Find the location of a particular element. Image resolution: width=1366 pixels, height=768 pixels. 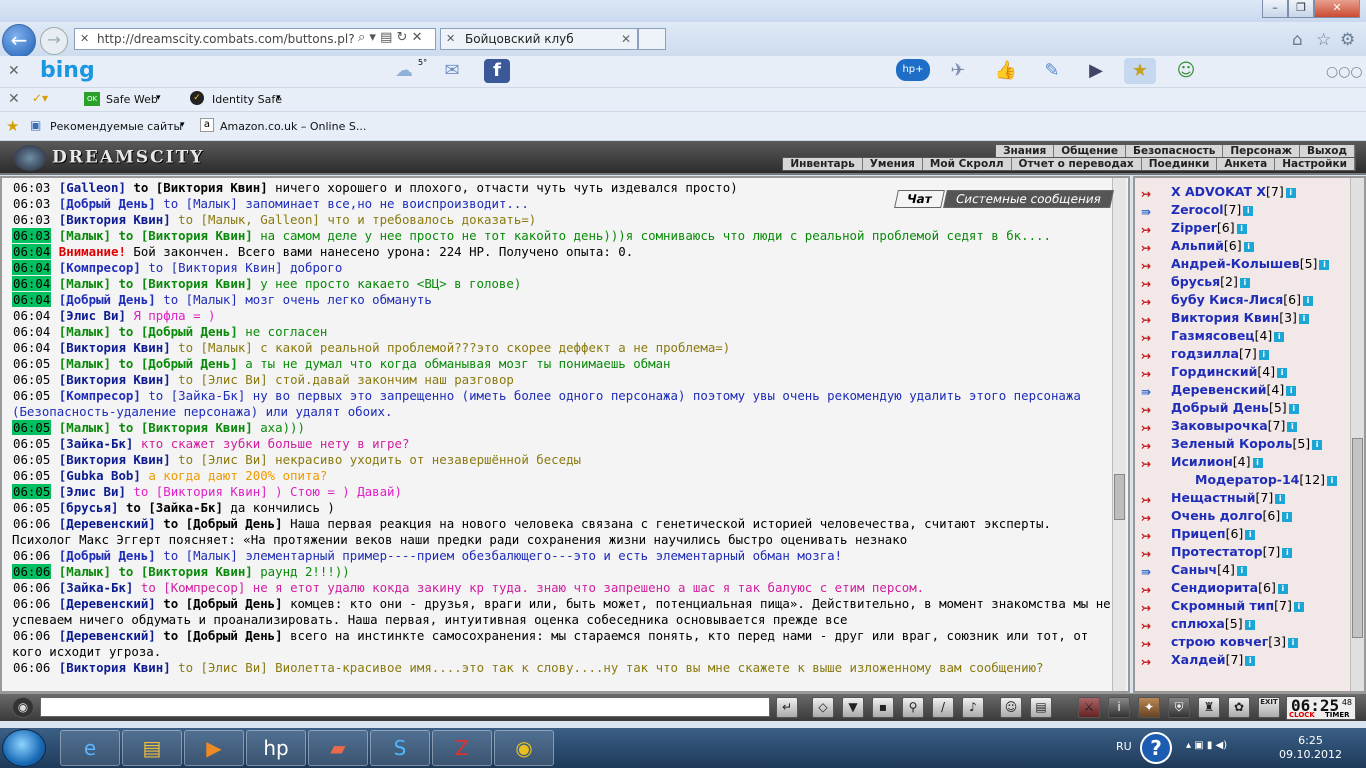

user-list-item: ↣ Гординский[4] i is located at coordinates (1247, 373).